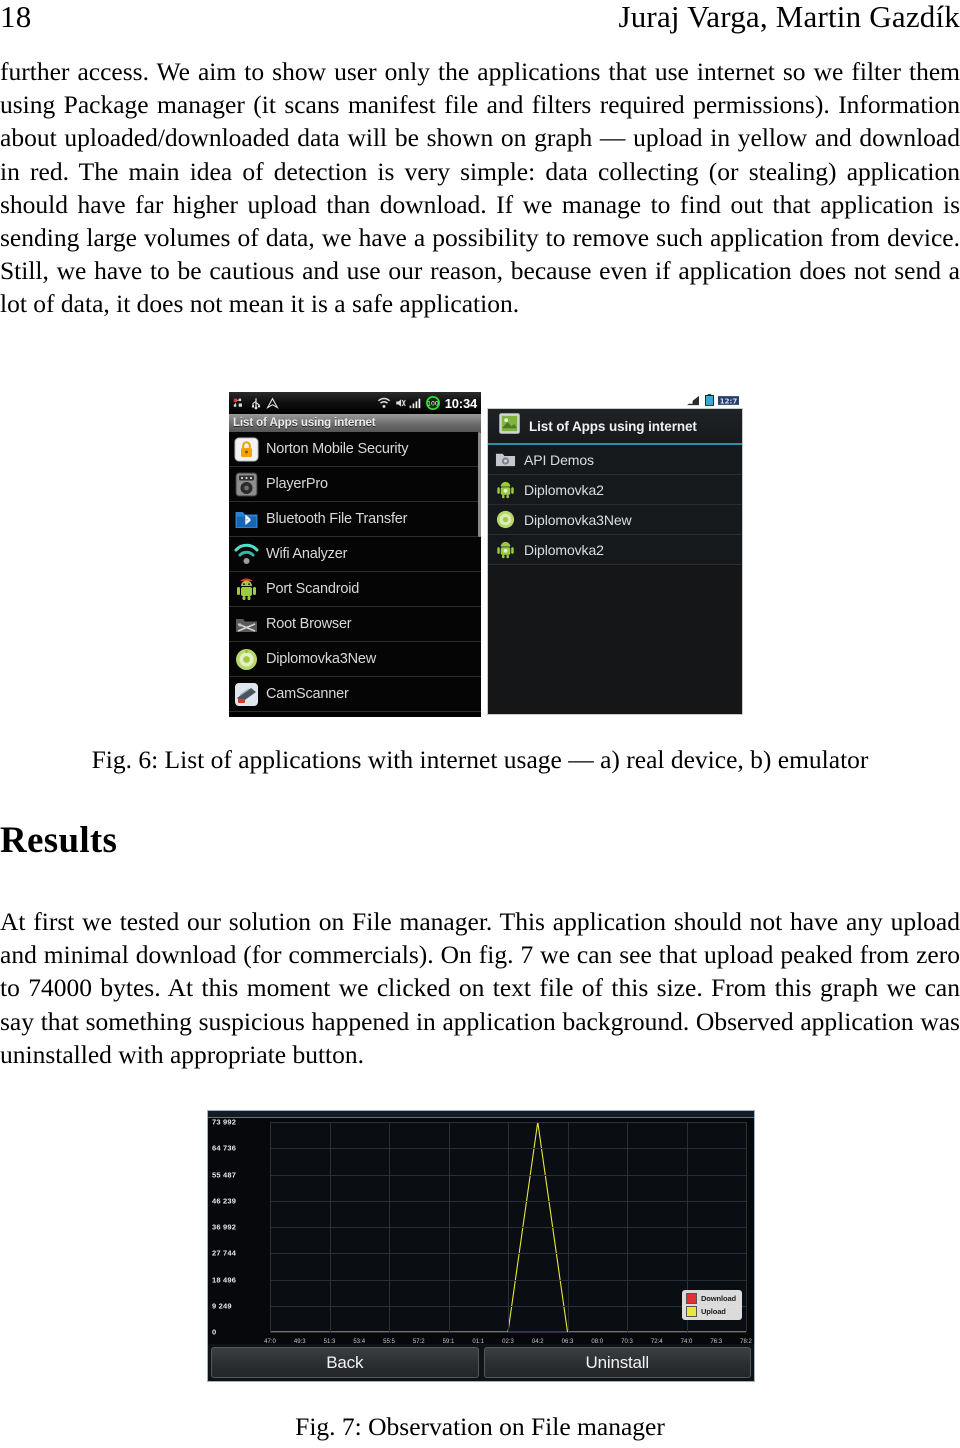  Describe the element at coordinates (383, 402) in the screenshot. I see `wifi-icon` at that location.